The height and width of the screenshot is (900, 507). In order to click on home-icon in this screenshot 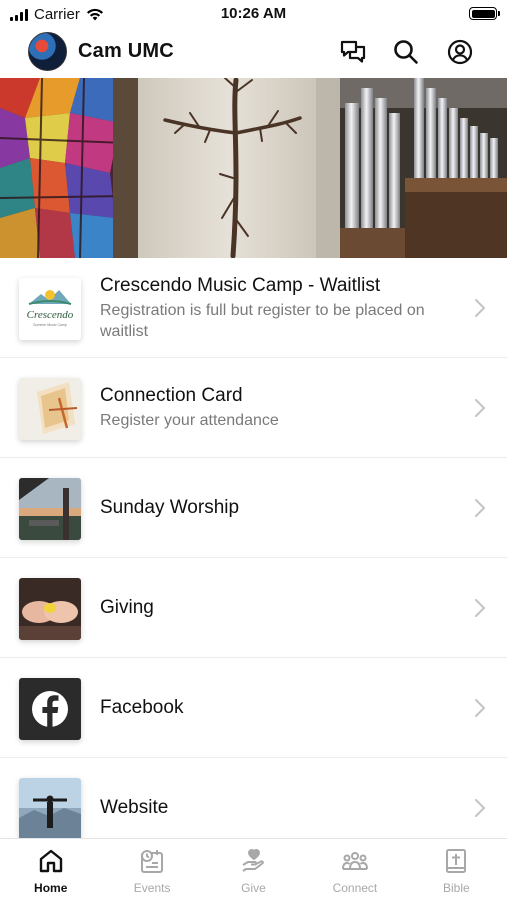, I will do `click(50, 861)`.